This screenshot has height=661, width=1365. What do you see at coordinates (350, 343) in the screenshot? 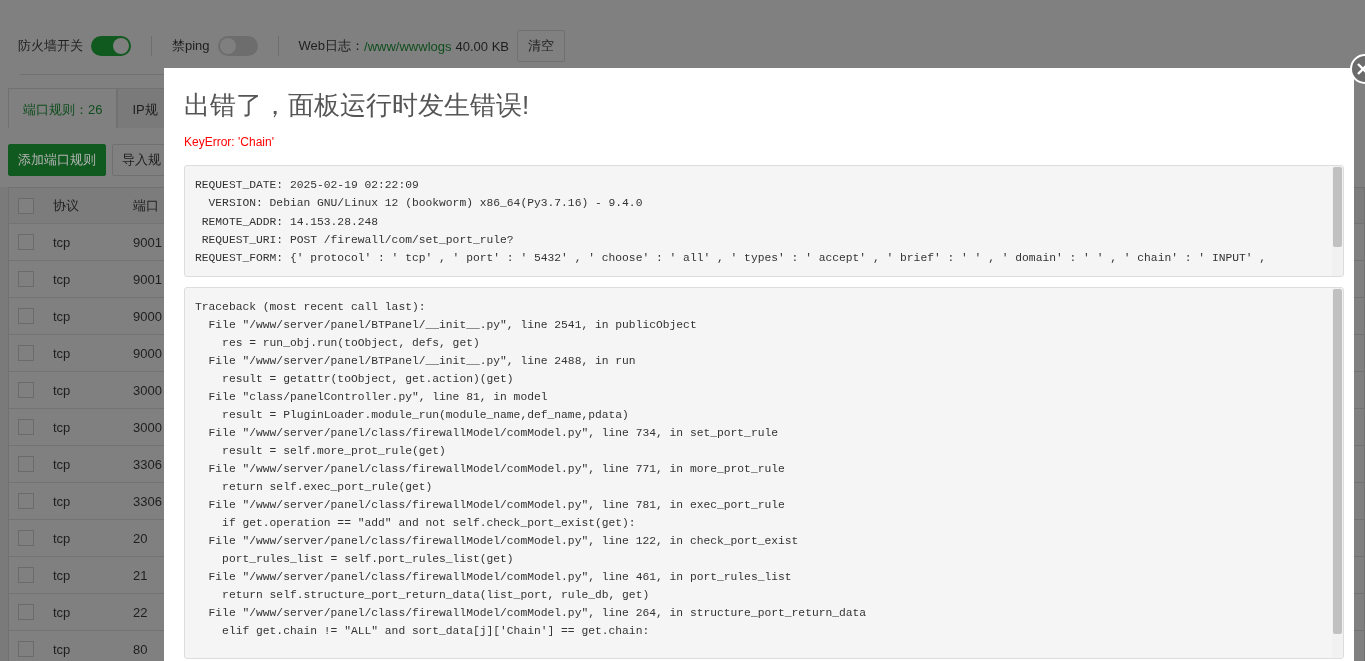
I see `code-line: res = run_obj.run(toObject, defs, get)` at bounding box center [350, 343].